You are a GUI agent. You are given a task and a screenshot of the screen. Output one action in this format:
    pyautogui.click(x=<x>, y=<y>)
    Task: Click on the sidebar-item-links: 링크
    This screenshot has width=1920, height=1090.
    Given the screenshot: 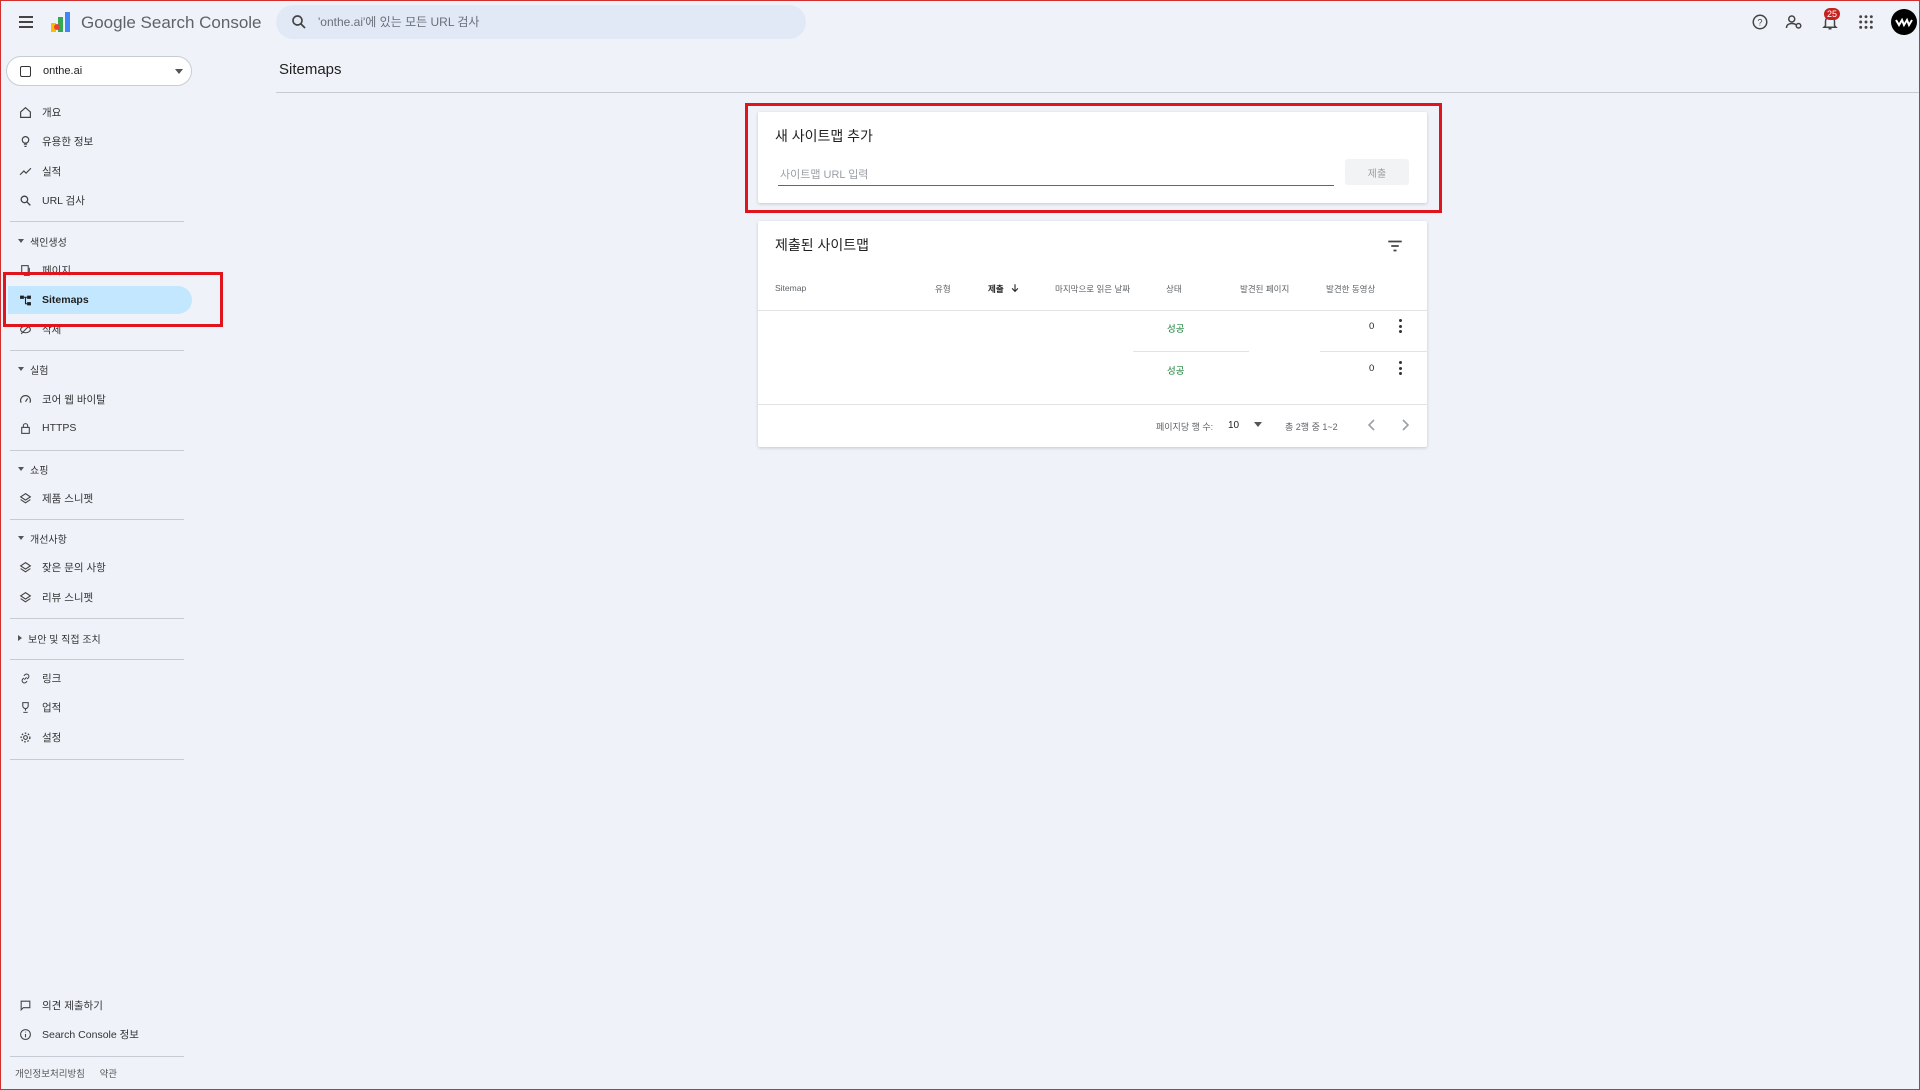 What is the action you would take?
    pyautogui.click(x=100, y=678)
    